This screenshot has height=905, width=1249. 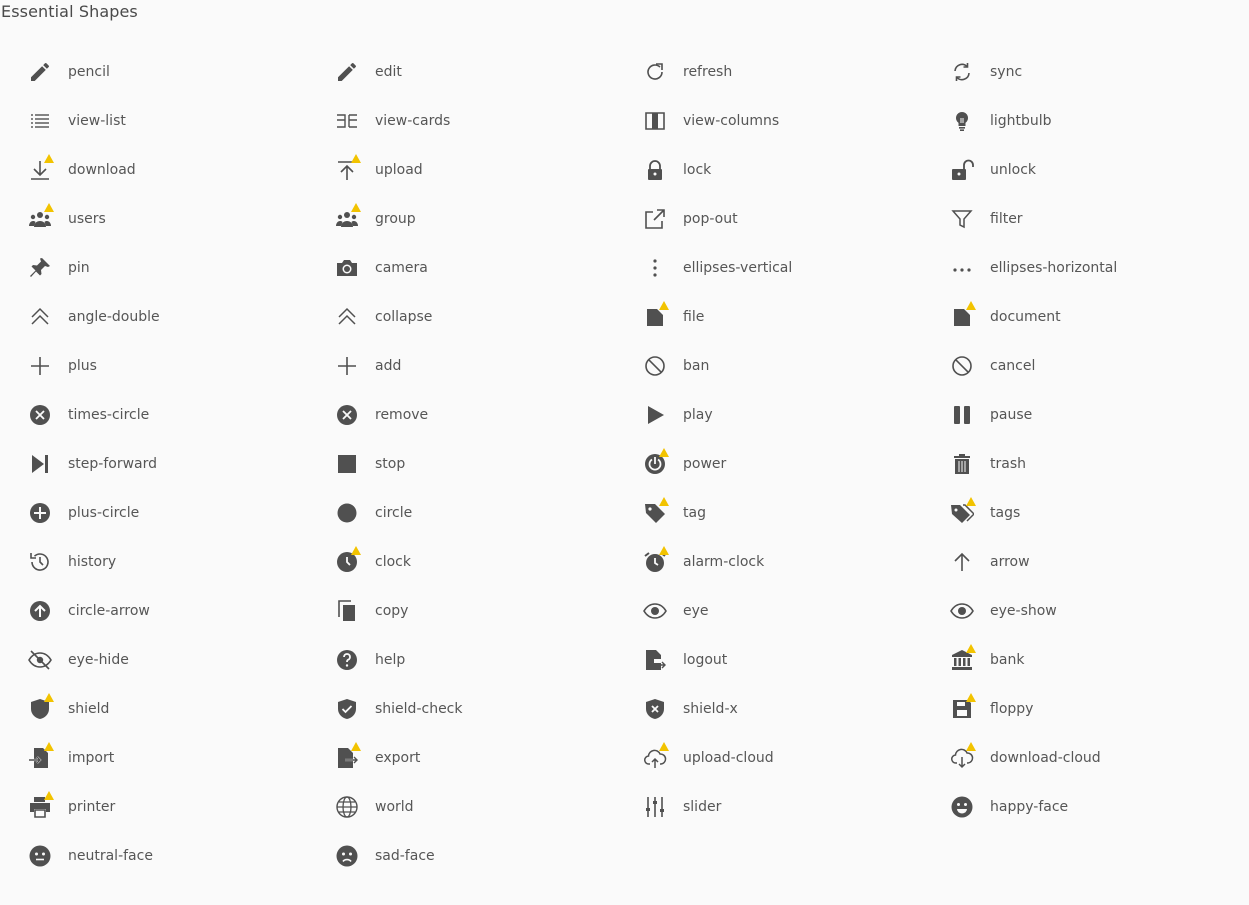 What do you see at coordinates (796, 708) in the screenshot?
I see `icon-item-shield-x: shield-x` at bounding box center [796, 708].